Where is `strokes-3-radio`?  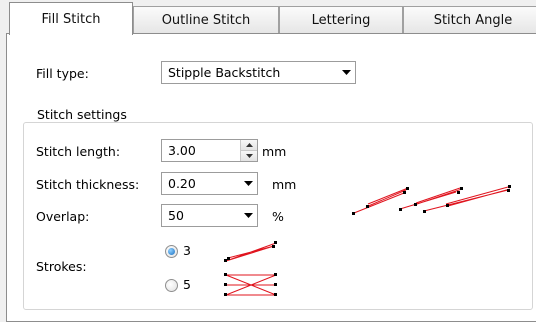 strokes-3-radio is located at coordinates (171, 251).